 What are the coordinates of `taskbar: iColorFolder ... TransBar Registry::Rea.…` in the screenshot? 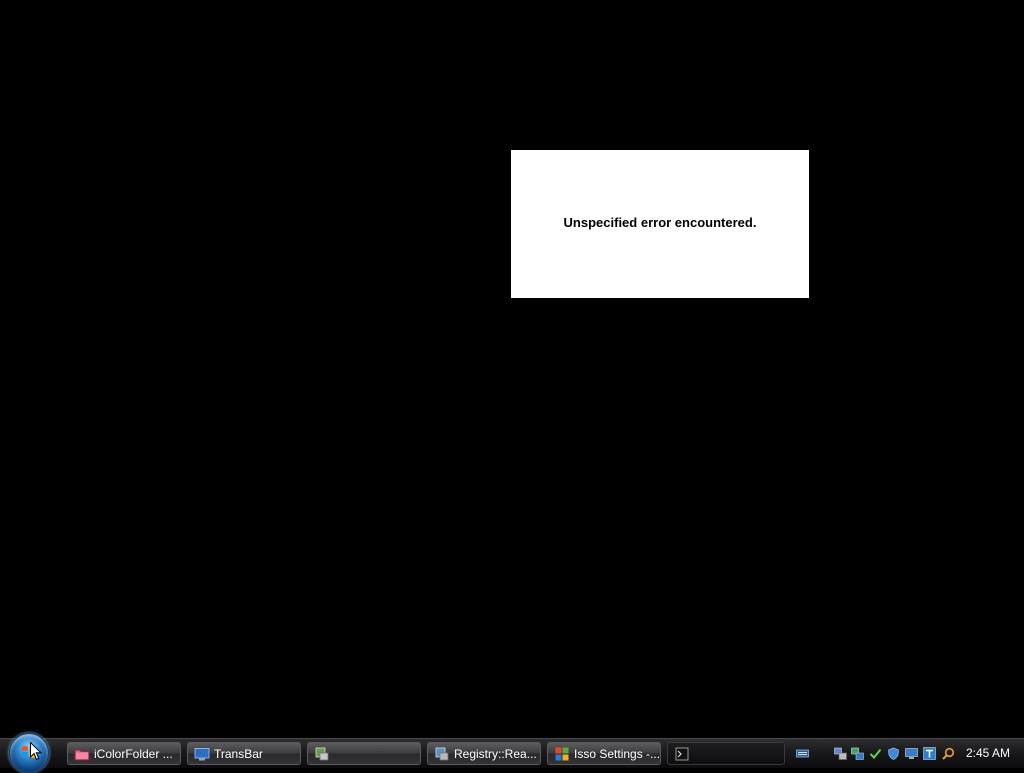 It's located at (512, 753).